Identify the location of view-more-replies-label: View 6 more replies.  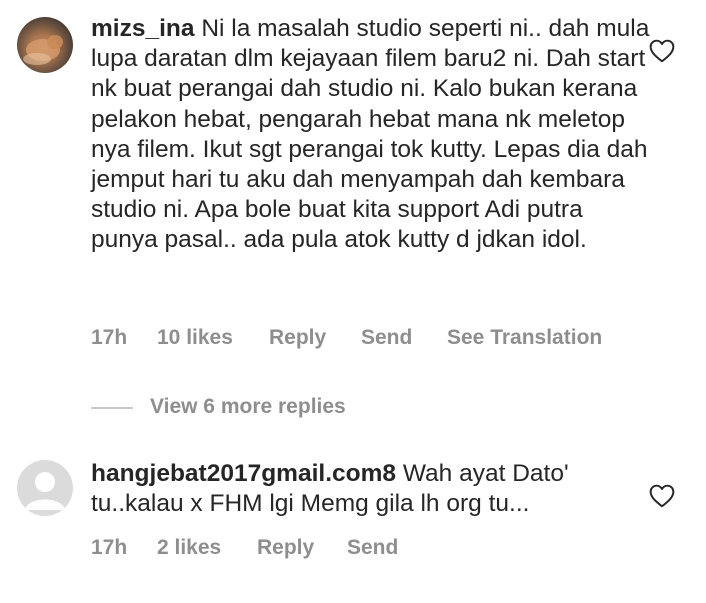
(248, 407).